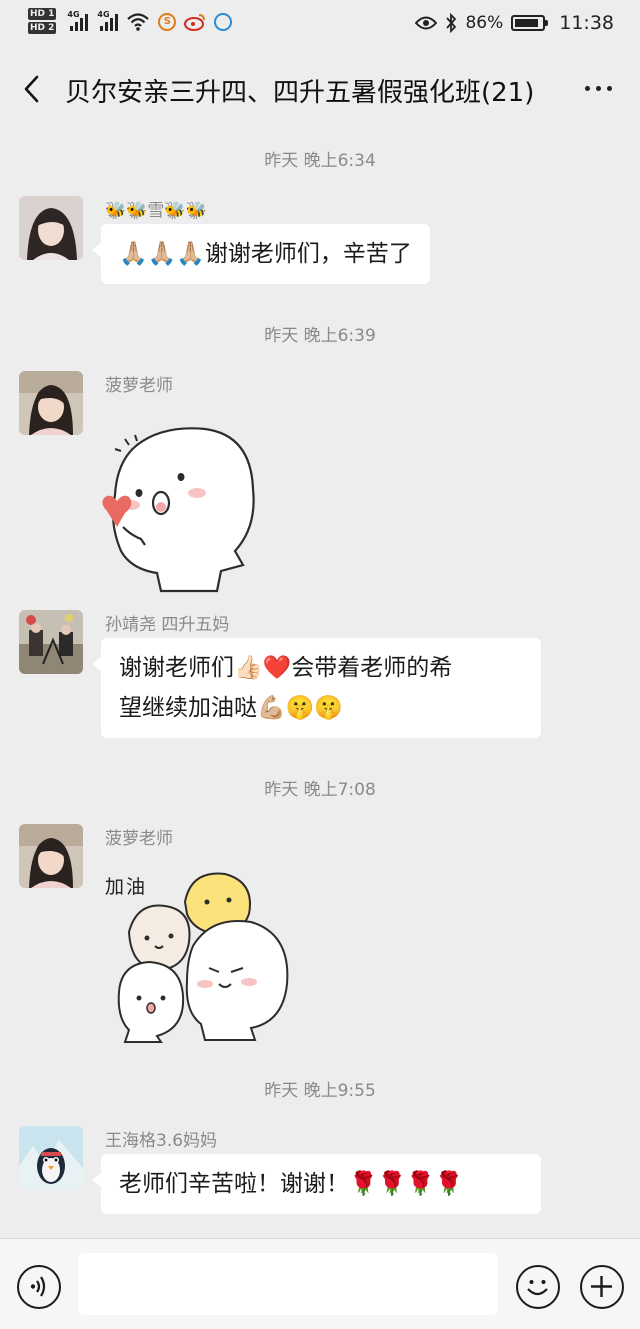 The width and height of the screenshot is (640, 1329). Describe the element at coordinates (320, 161) in the screenshot. I see `timestamp: 昨天 晚上6:34` at that location.